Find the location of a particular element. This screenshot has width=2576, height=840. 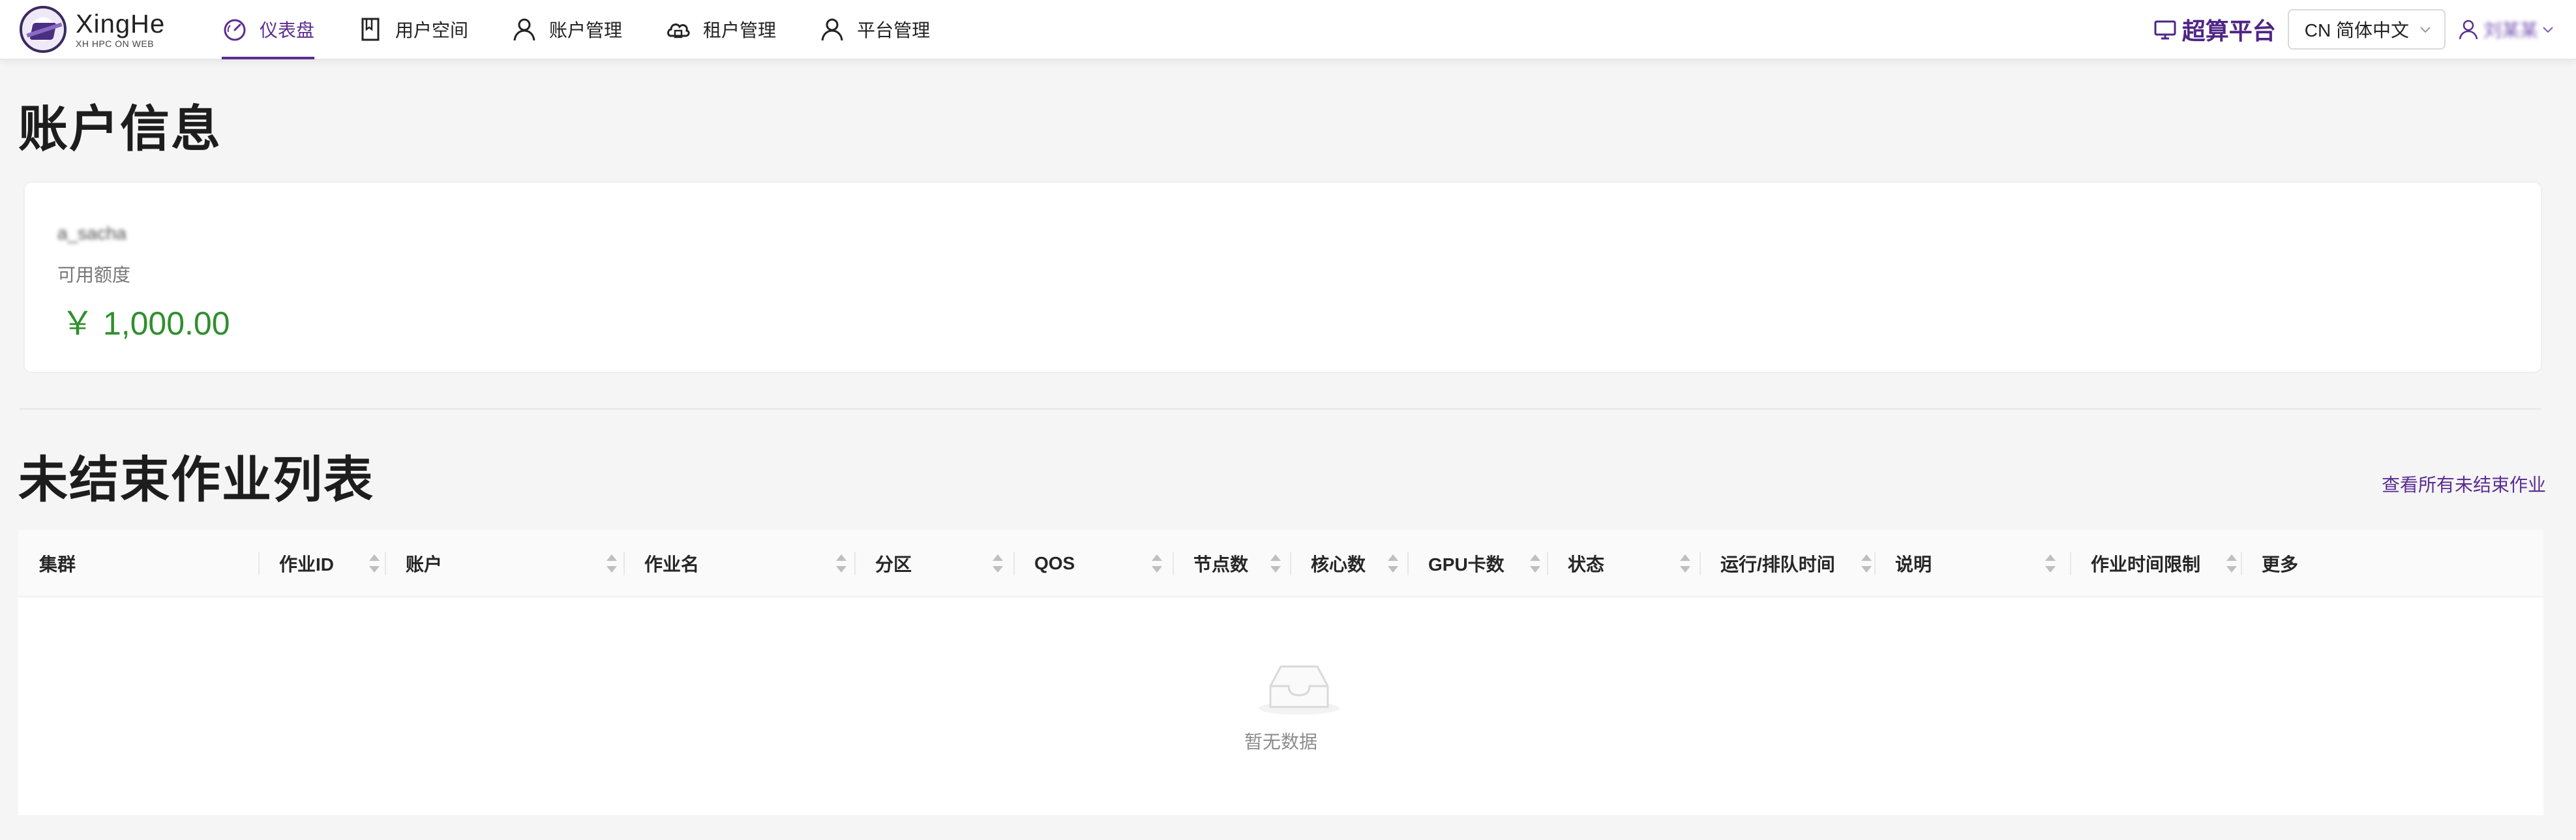

language-select: CN 简体中文 is located at coordinates (2366, 29).